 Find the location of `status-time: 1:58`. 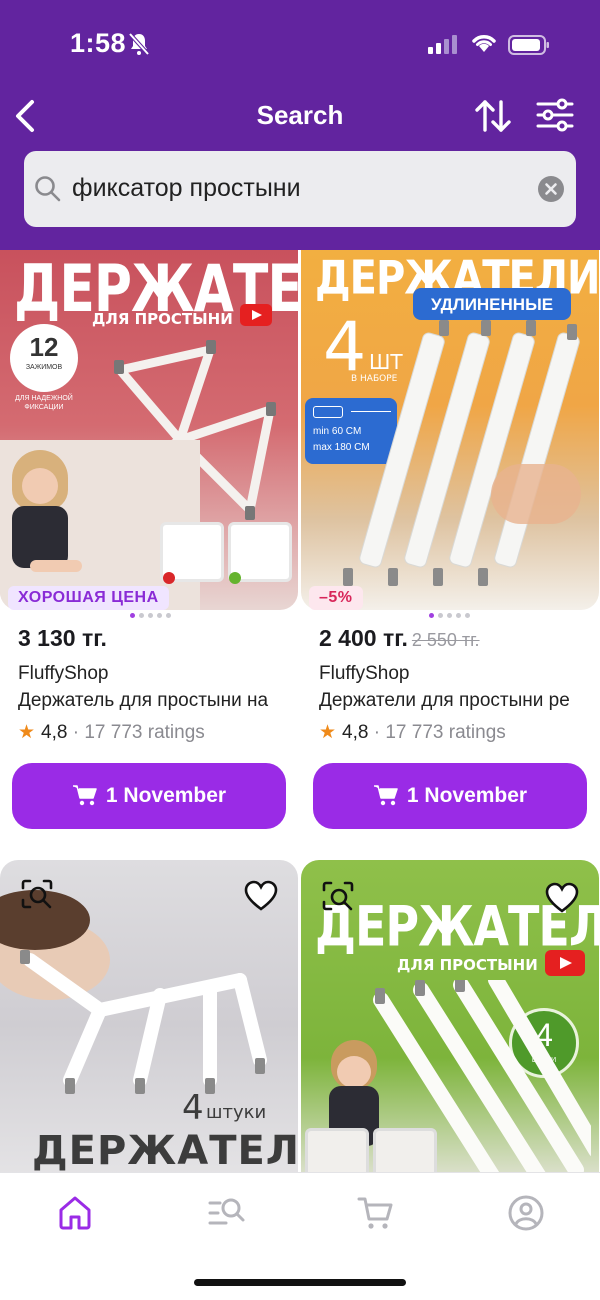

status-time: 1:58 is located at coordinates (98, 43).